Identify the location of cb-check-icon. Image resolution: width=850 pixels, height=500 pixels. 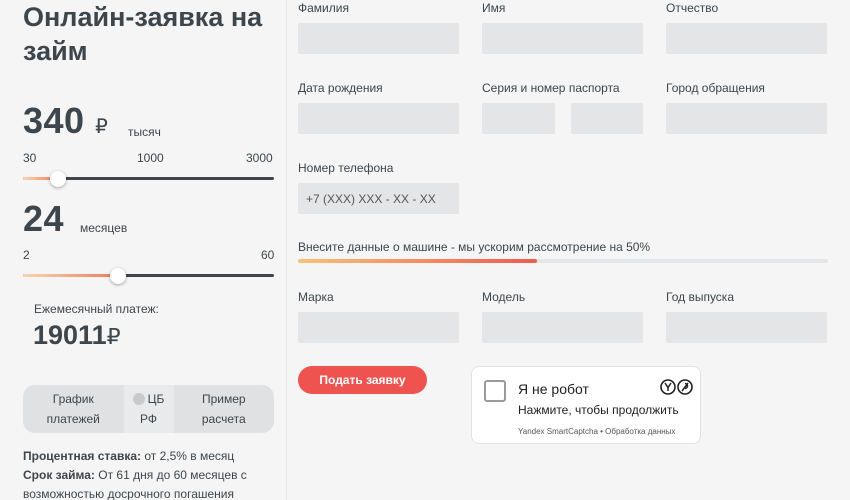
(138, 399).